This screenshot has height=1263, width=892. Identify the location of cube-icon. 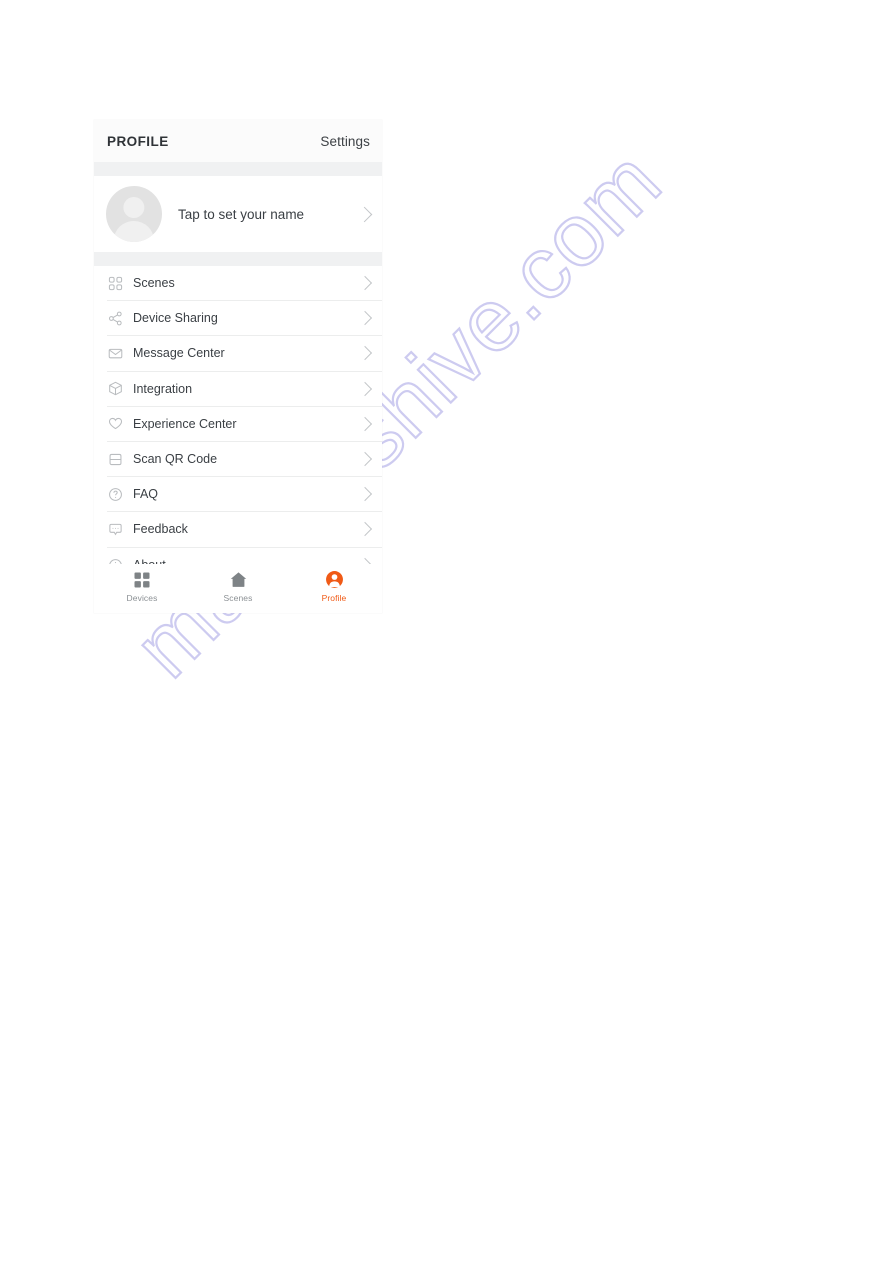
(115, 389).